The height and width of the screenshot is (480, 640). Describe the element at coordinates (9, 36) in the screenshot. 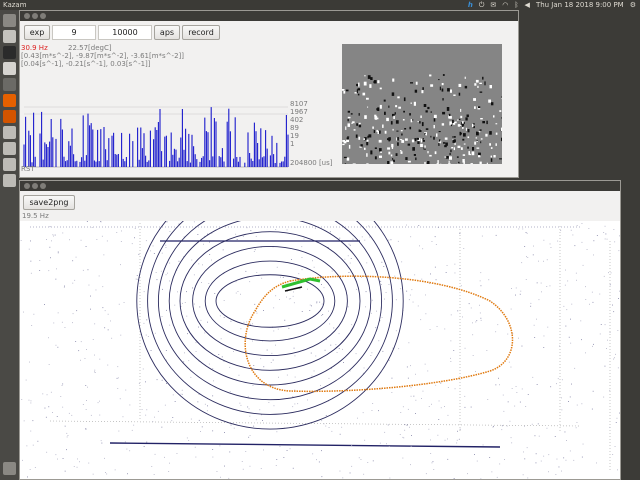

I see `files-icon` at that location.